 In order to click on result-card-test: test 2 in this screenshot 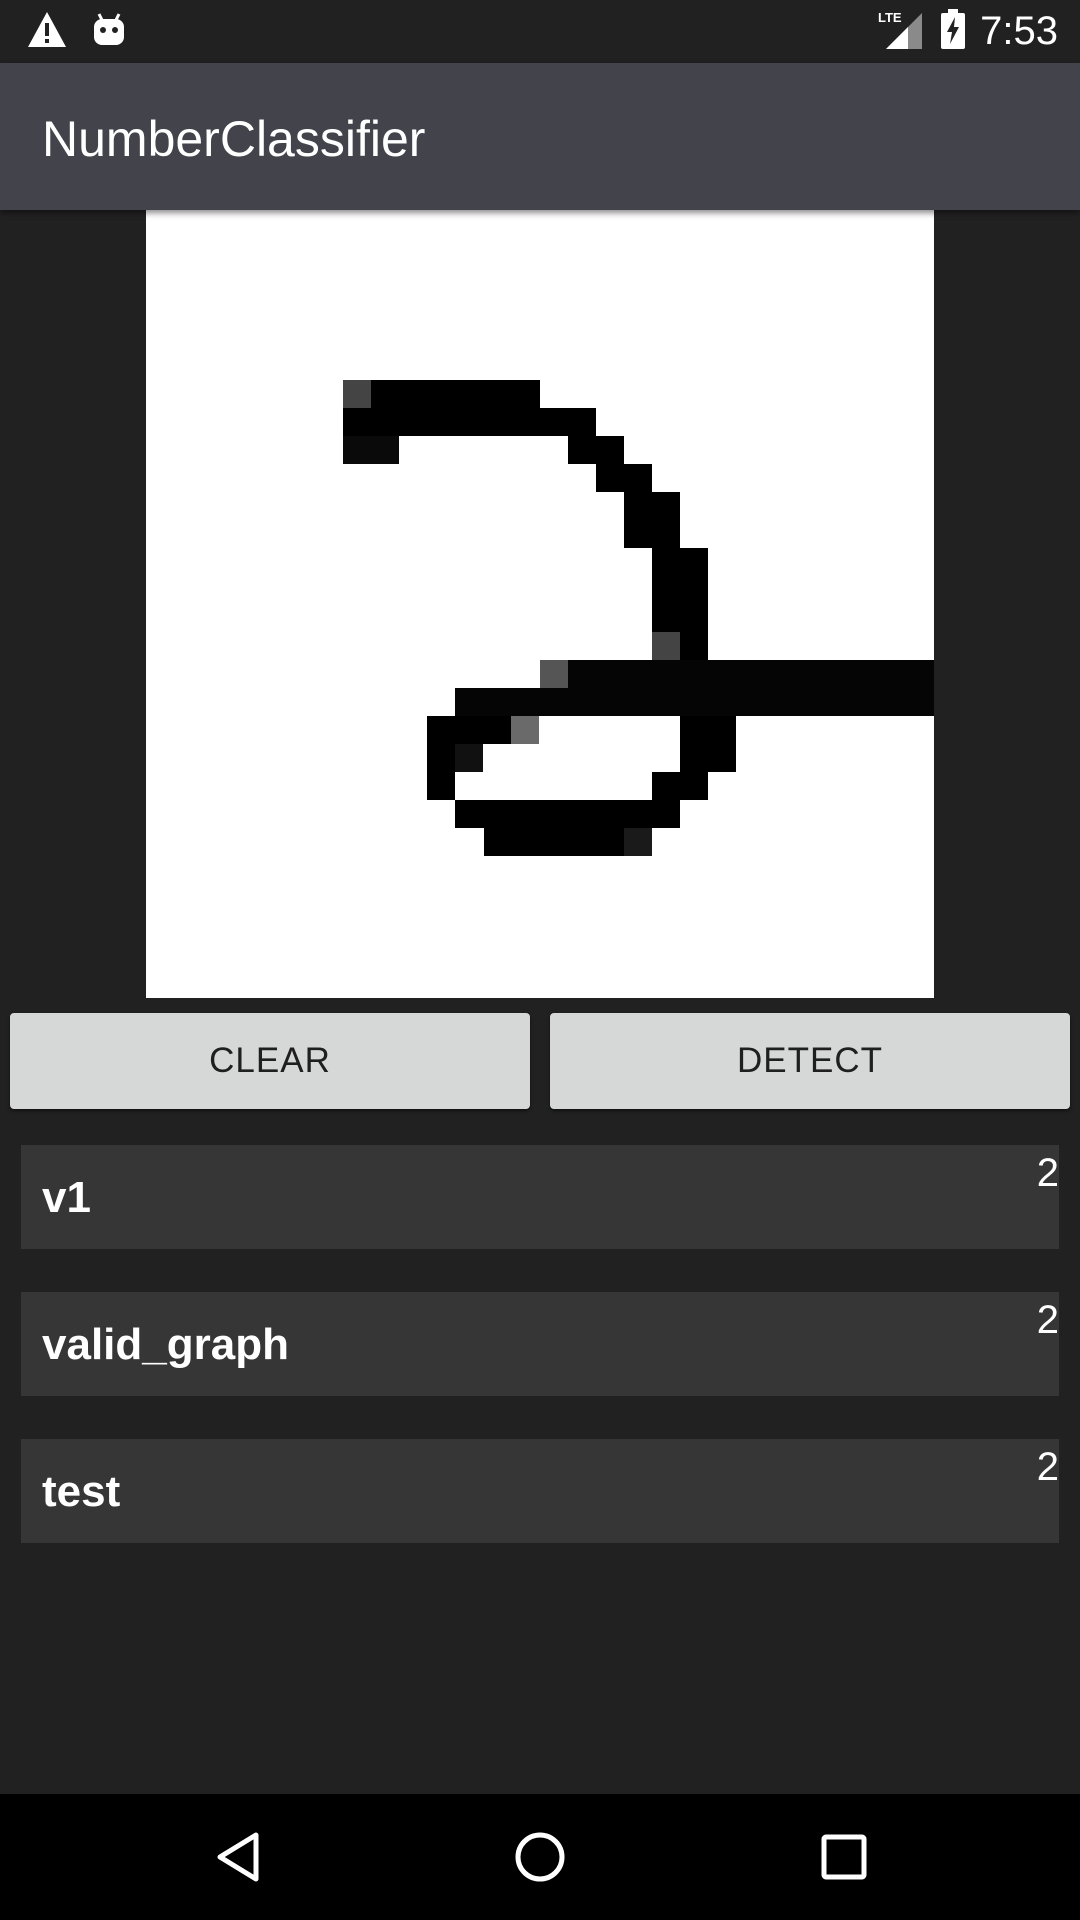, I will do `click(540, 1491)`.